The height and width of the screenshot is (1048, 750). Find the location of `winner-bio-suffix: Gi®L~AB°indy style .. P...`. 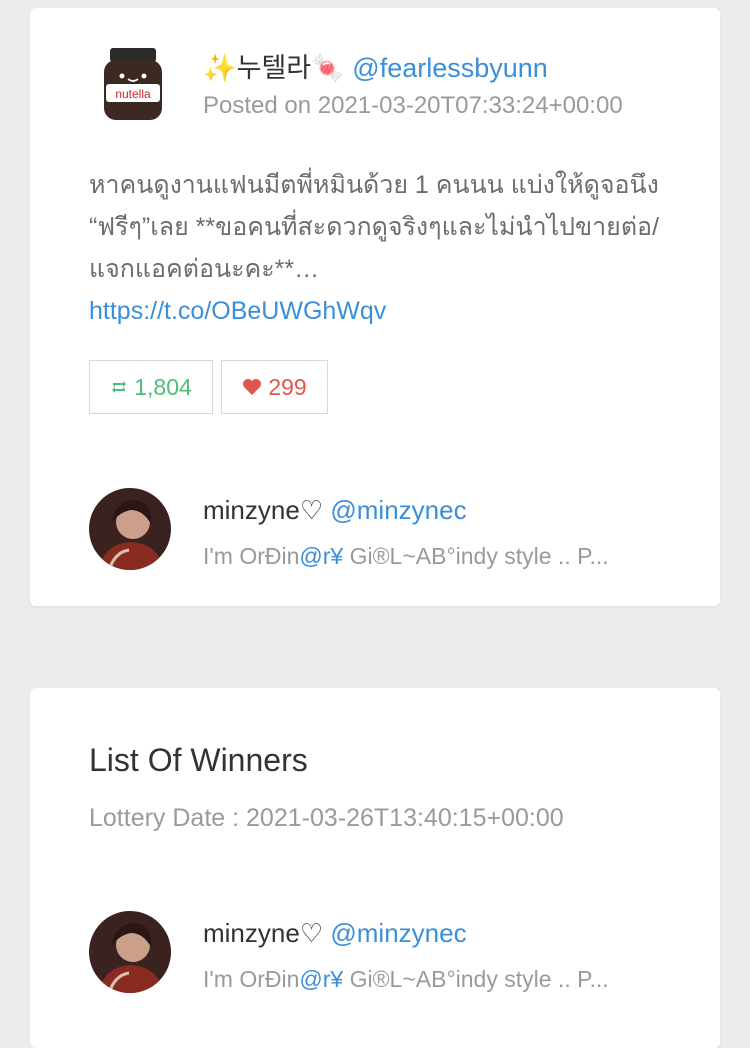

winner-bio-suffix: Gi®L~AB°indy style .. P... is located at coordinates (476, 979).